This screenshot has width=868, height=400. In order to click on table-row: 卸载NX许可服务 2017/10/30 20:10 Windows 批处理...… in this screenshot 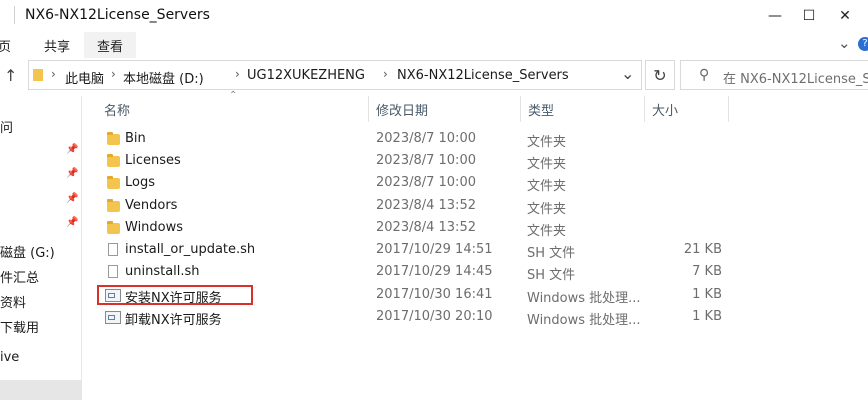, I will do `click(482, 317)`.